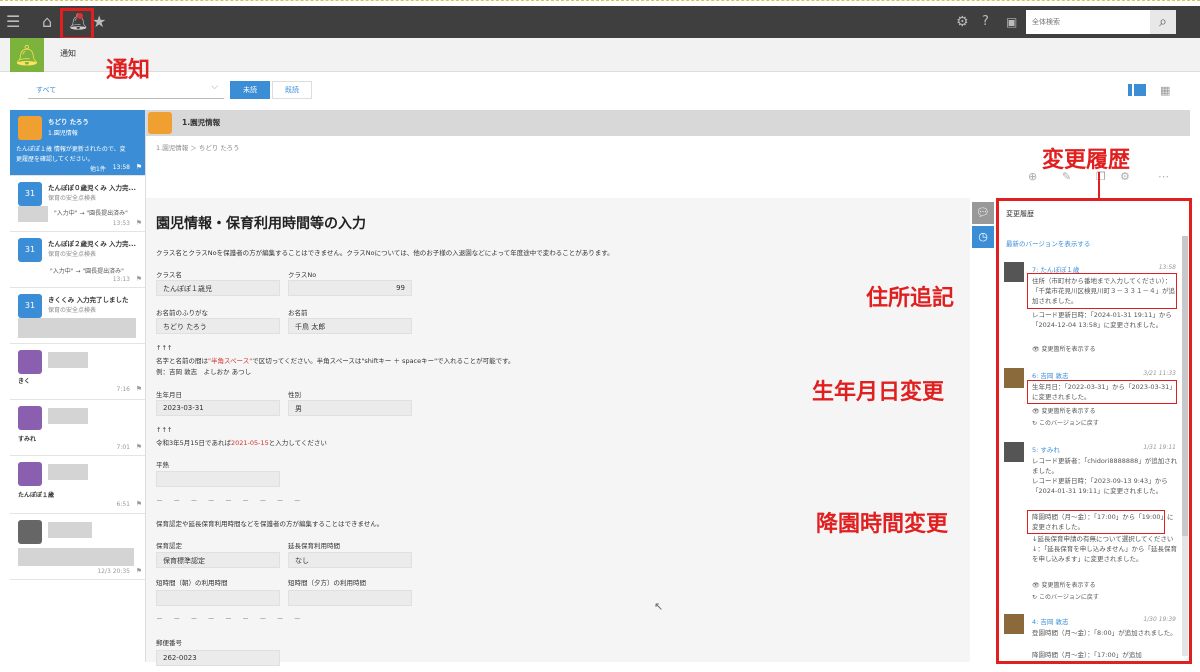 This screenshot has width=1200, height=672. I want to click on arrows-note: ↑↑↑, so click(164, 348).